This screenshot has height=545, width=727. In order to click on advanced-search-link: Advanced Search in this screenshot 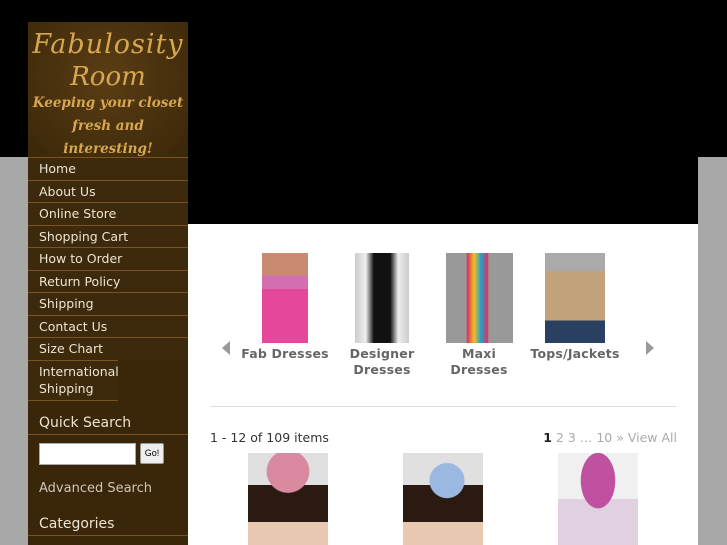, I will do `click(108, 488)`.